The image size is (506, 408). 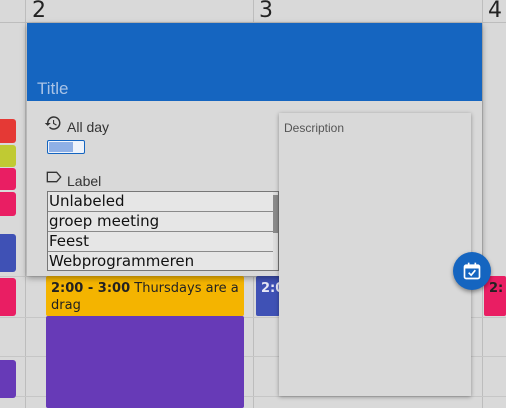 What do you see at coordinates (266, 11) in the screenshot?
I see `day-number-3: 3` at bounding box center [266, 11].